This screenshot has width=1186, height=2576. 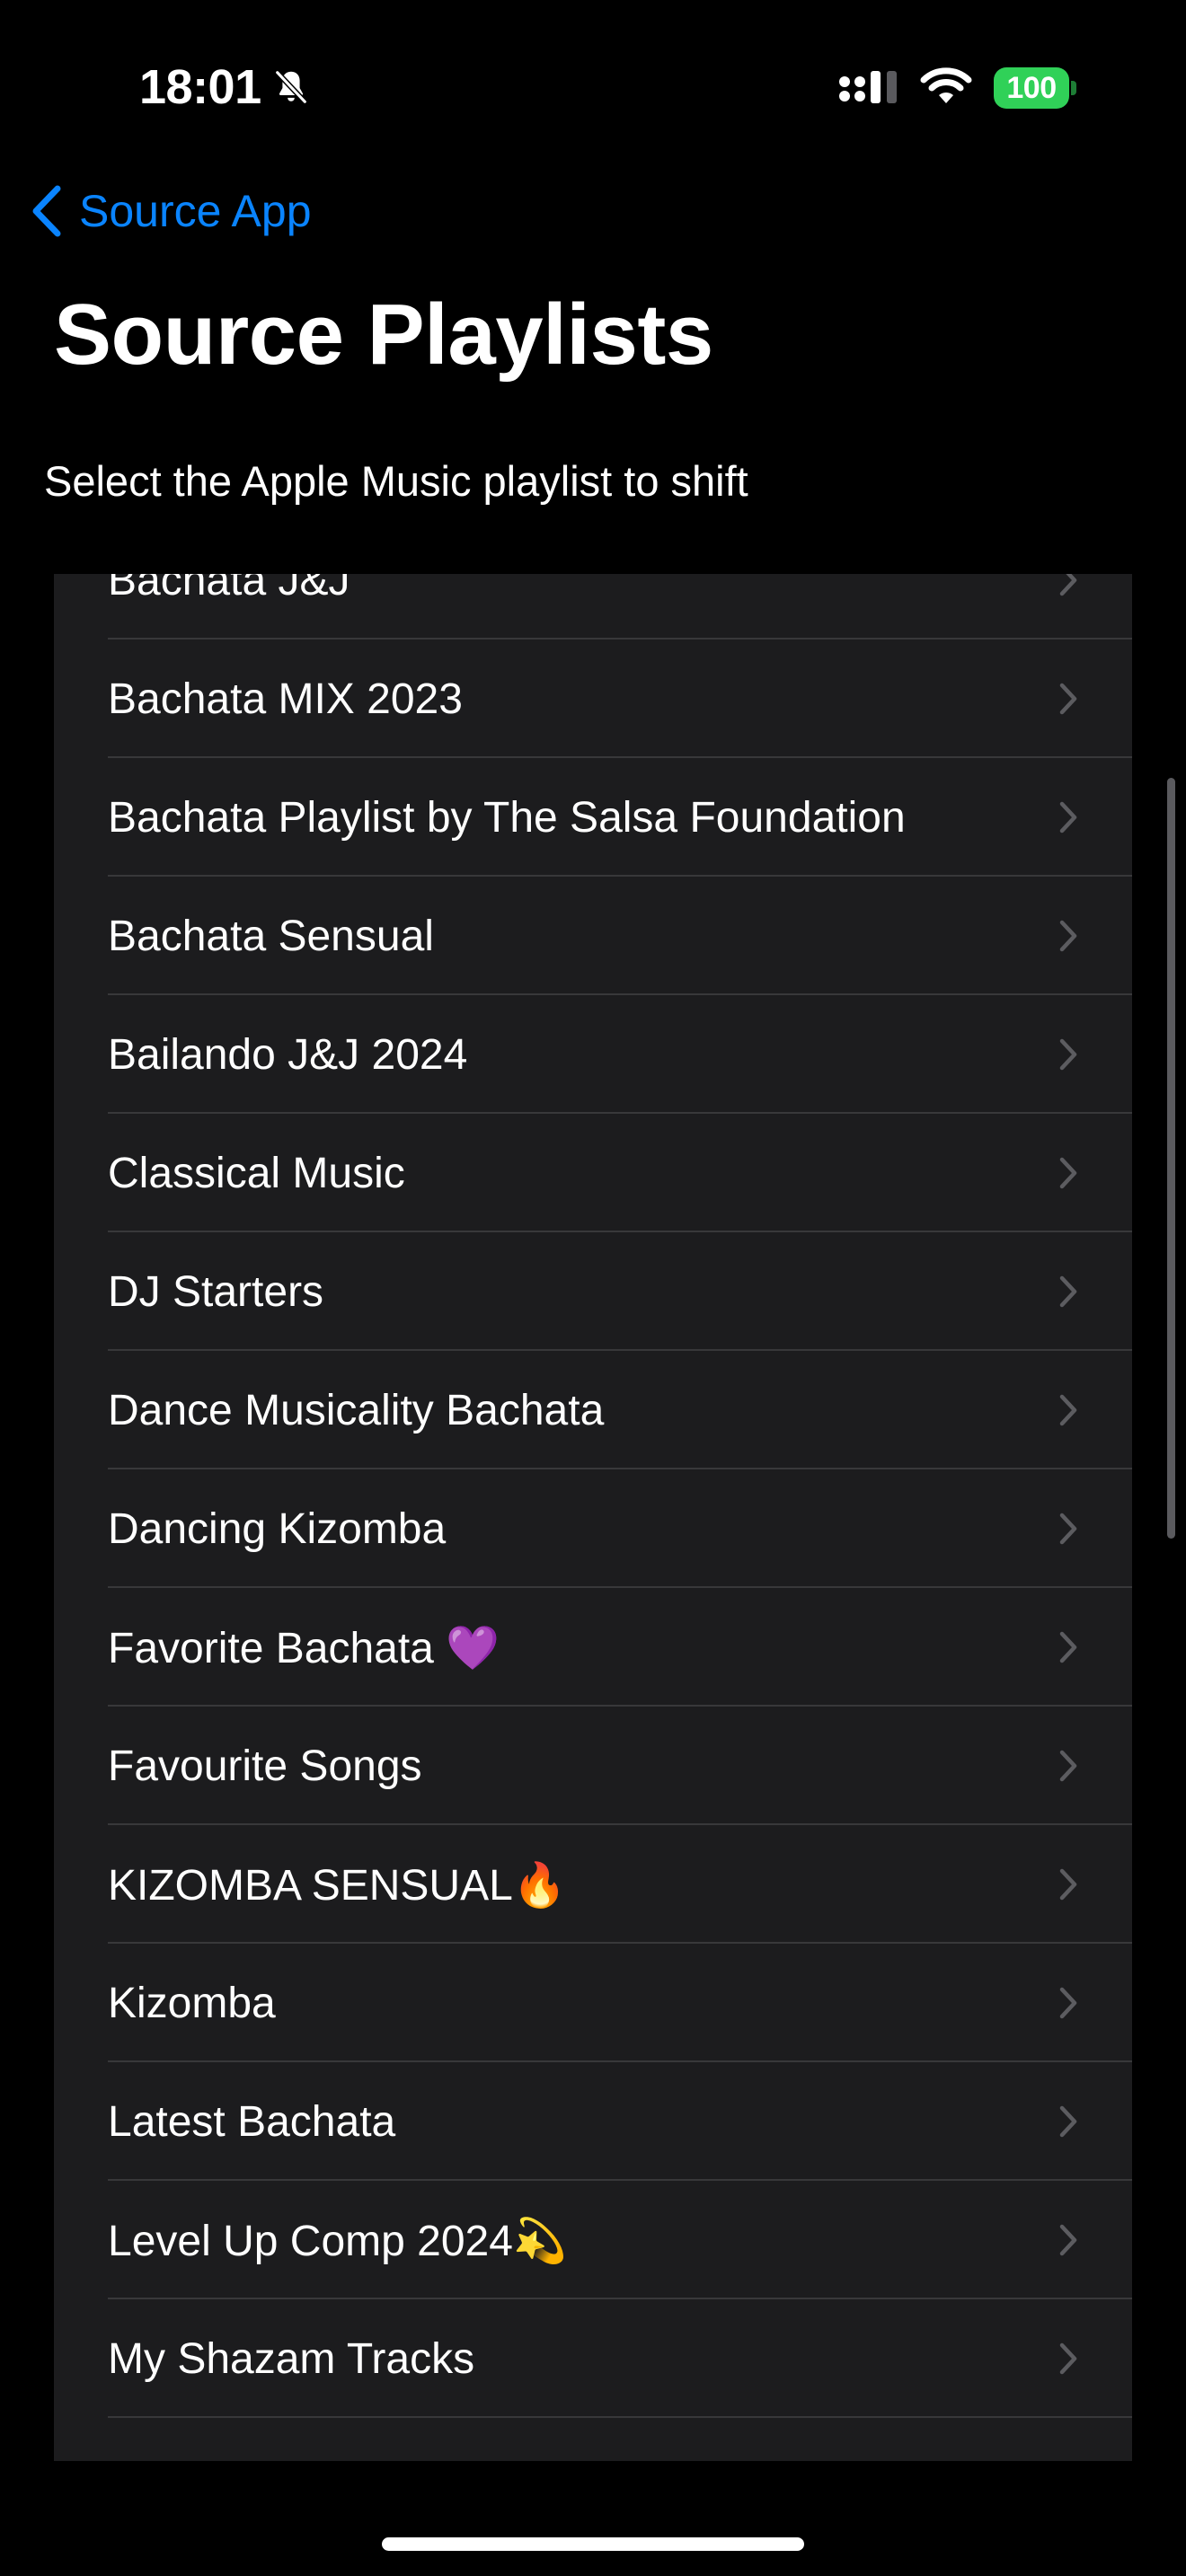 I want to click on status-time: 18:01, so click(x=200, y=87).